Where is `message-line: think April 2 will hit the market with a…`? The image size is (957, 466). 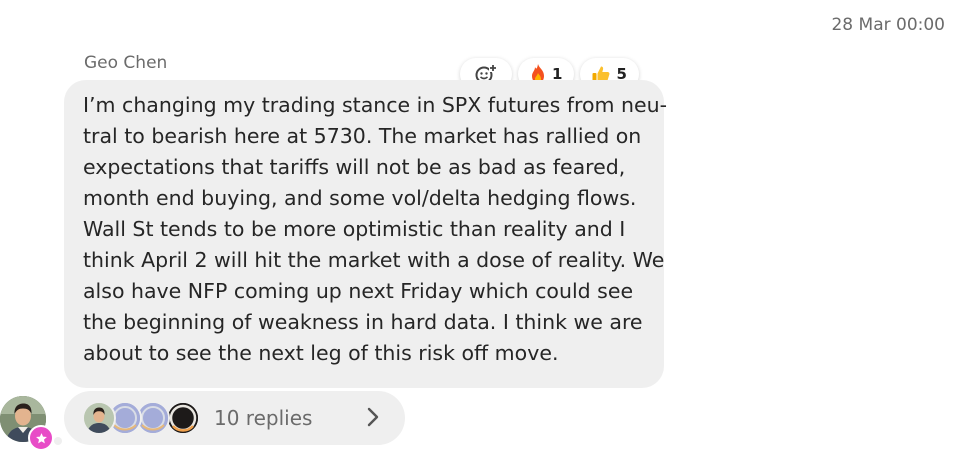 message-line: think April 2 will hit the market with a… is located at coordinates (374, 260).